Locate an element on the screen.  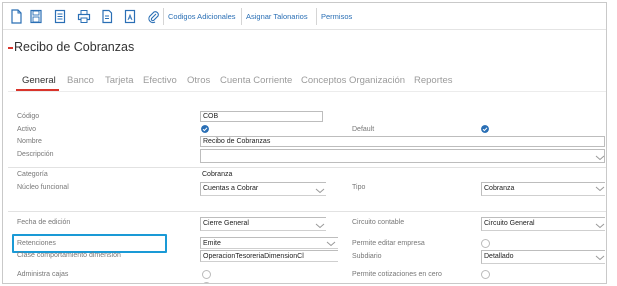
clase-comportamiento-label: Clase comportamiento dimensión is located at coordinates (69, 255).